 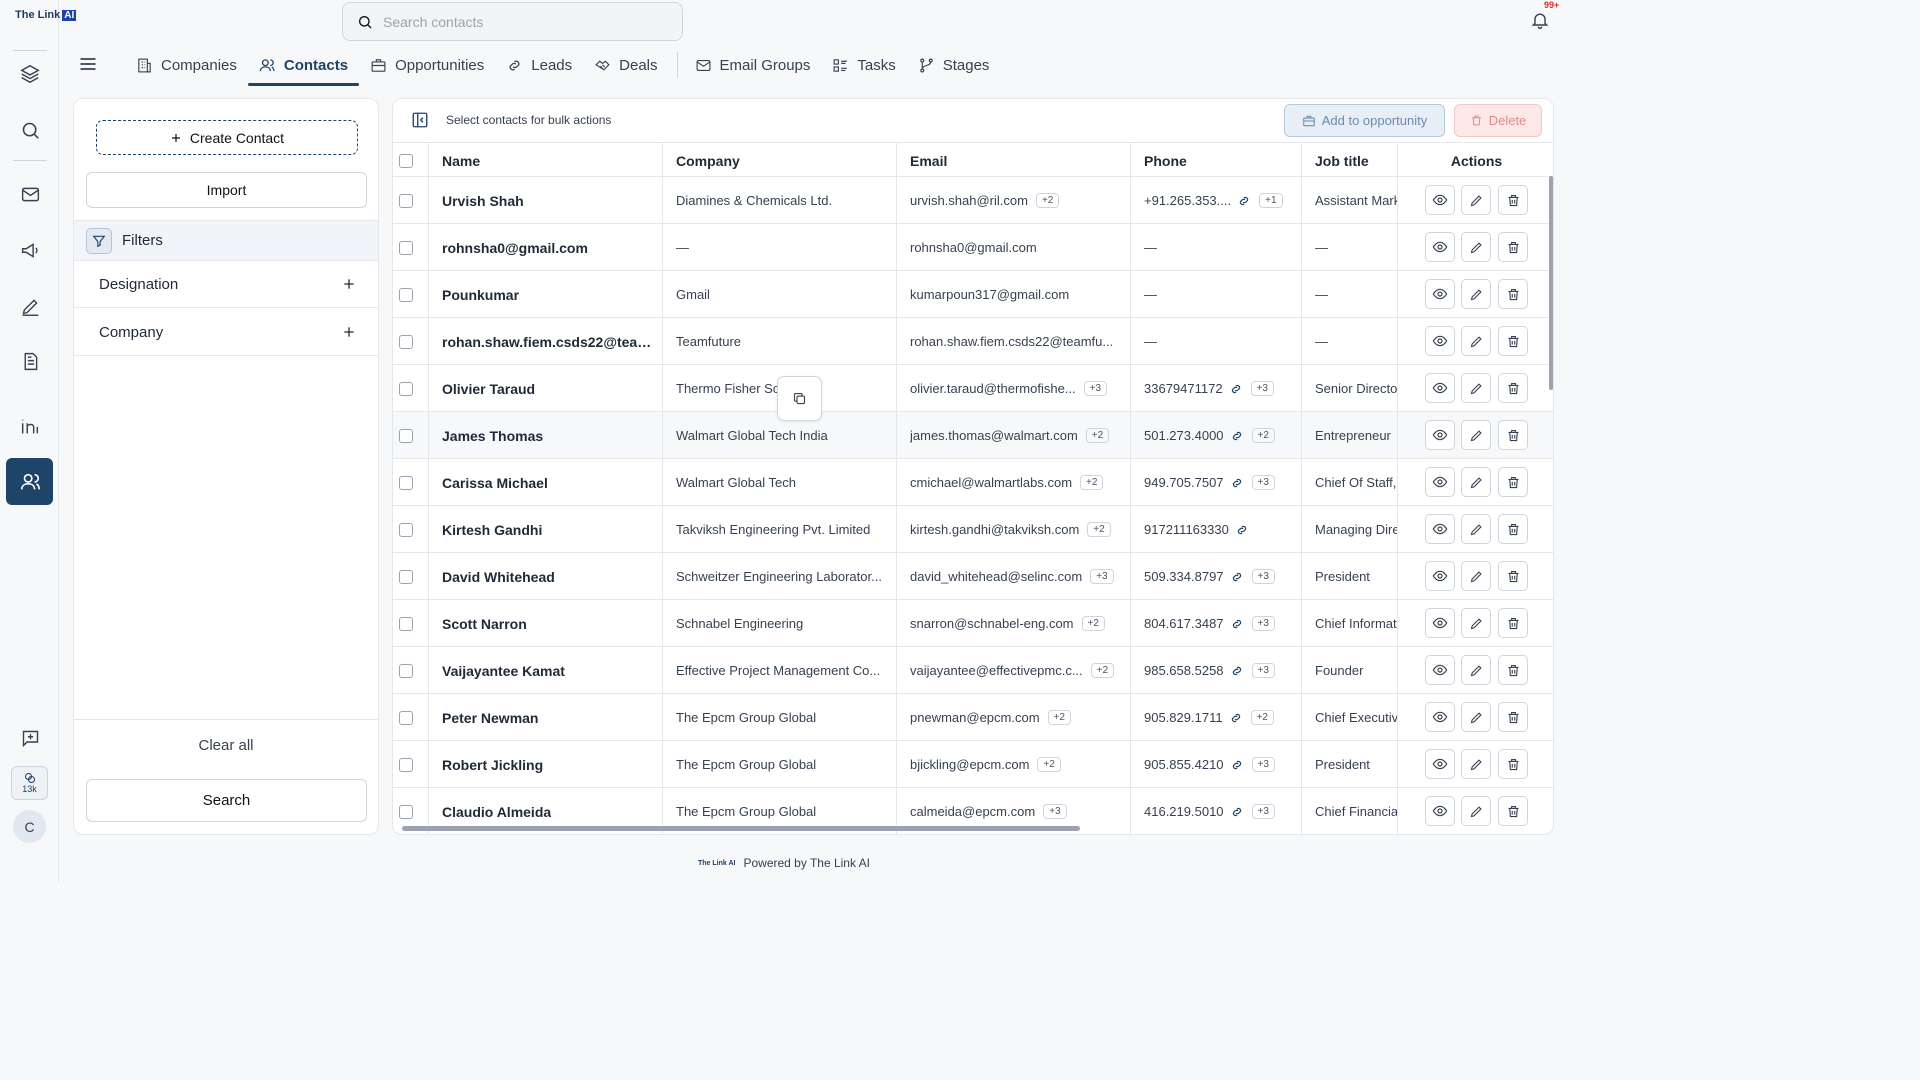 What do you see at coordinates (545, 160) in the screenshot?
I see `column-header-name: Name` at bounding box center [545, 160].